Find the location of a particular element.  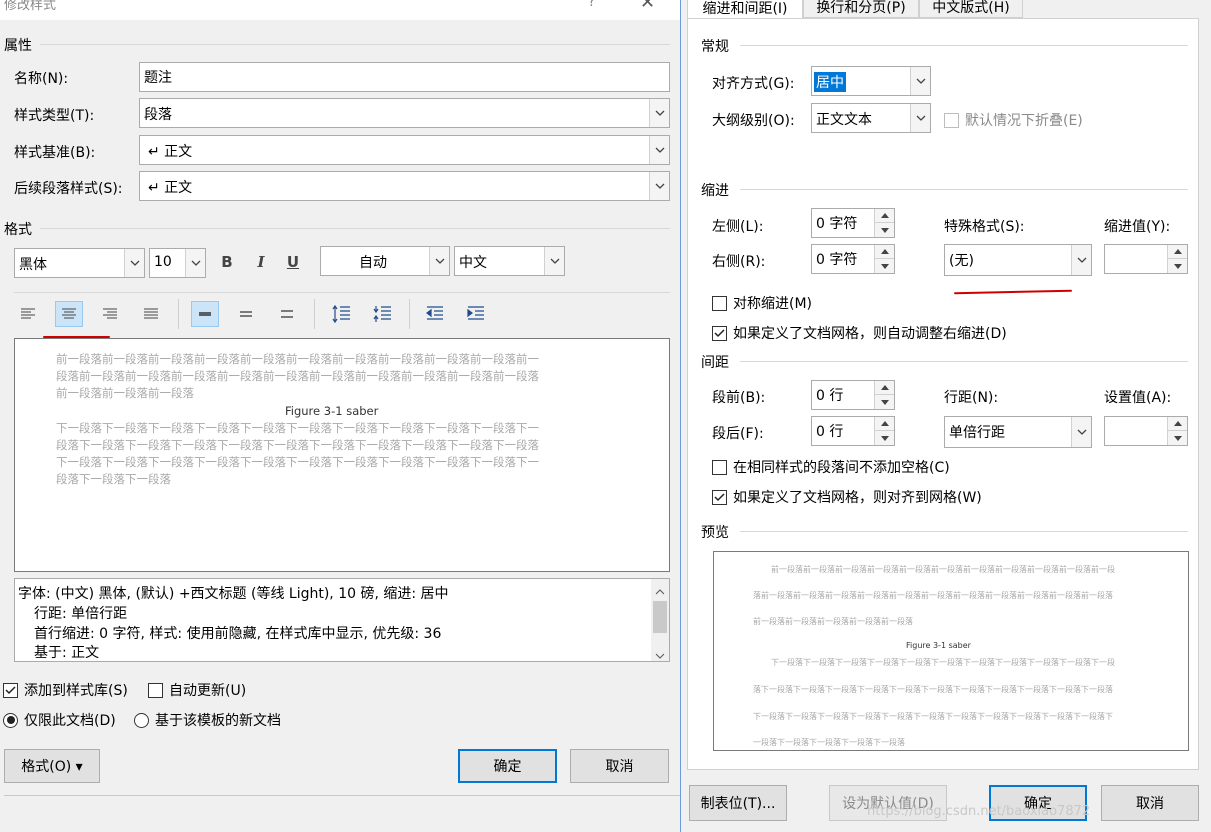

snap-to-grid-option: 如果定义了文档网格，则对齐到网格(W) is located at coordinates (847, 497).